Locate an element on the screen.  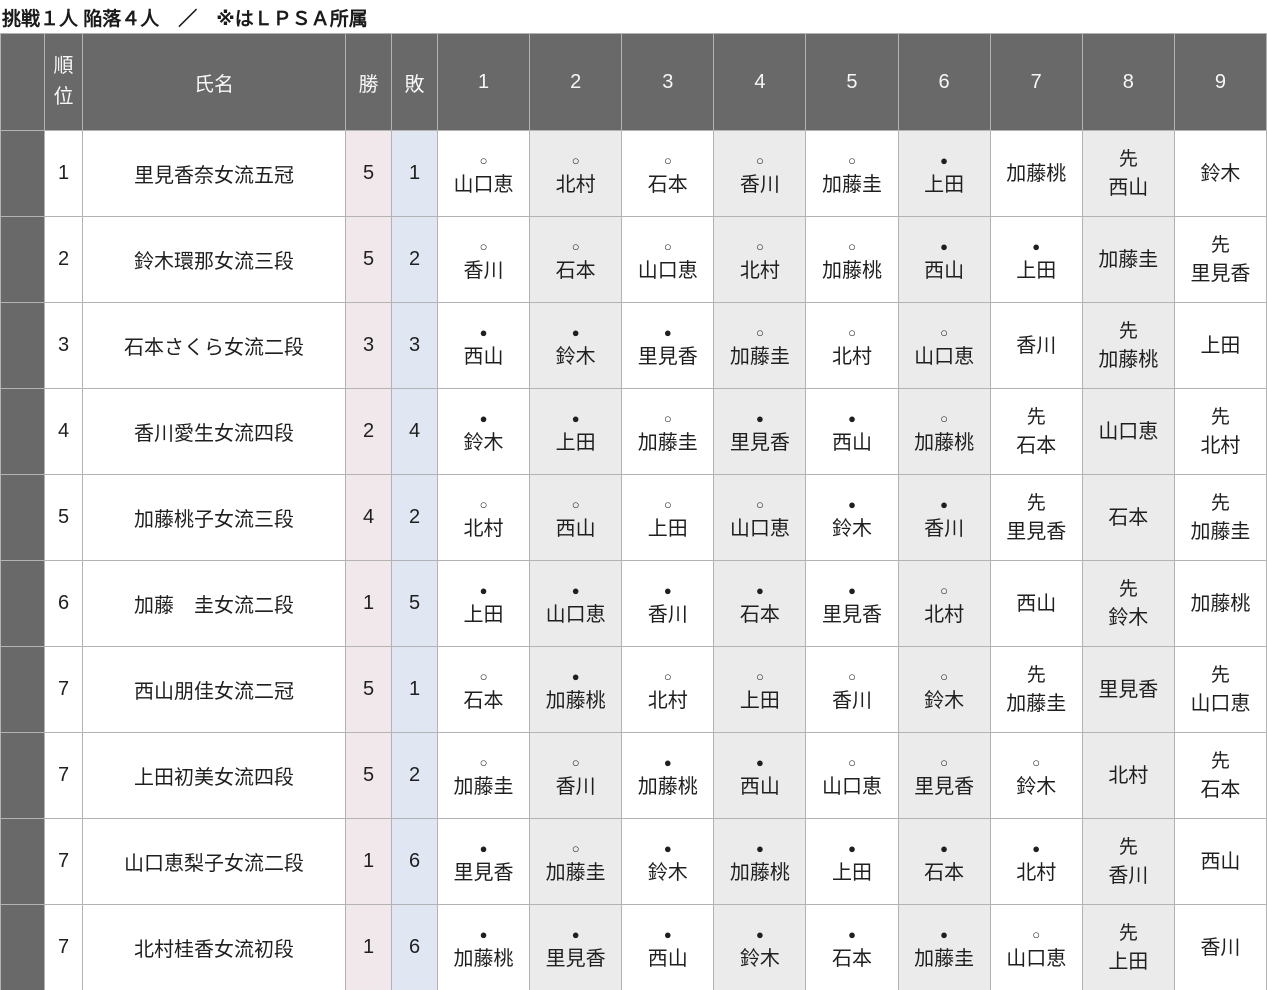
result-cell: ● 里見香 is located at coordinates (668, 345).